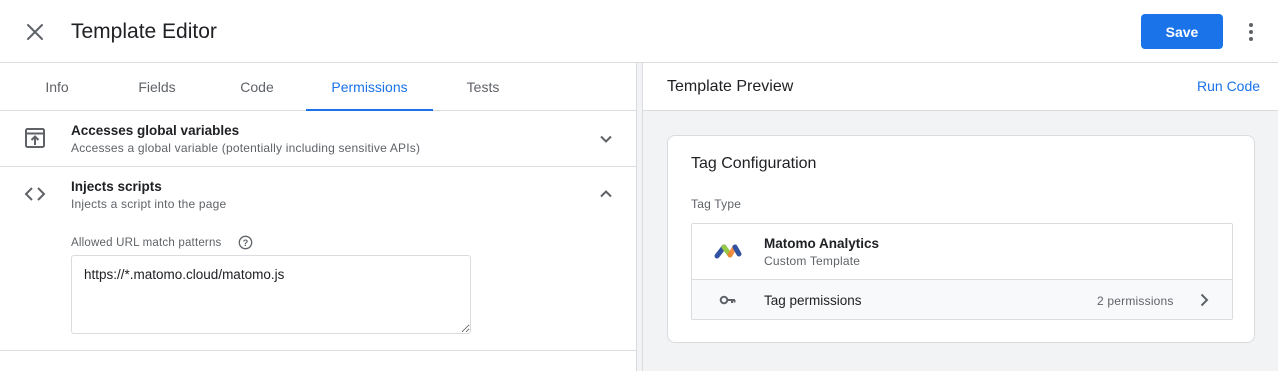 This screenshot has height=371, width=1278. Describe the element at coordinates (318, 350) in the screenshot. I see `divider` at that location.